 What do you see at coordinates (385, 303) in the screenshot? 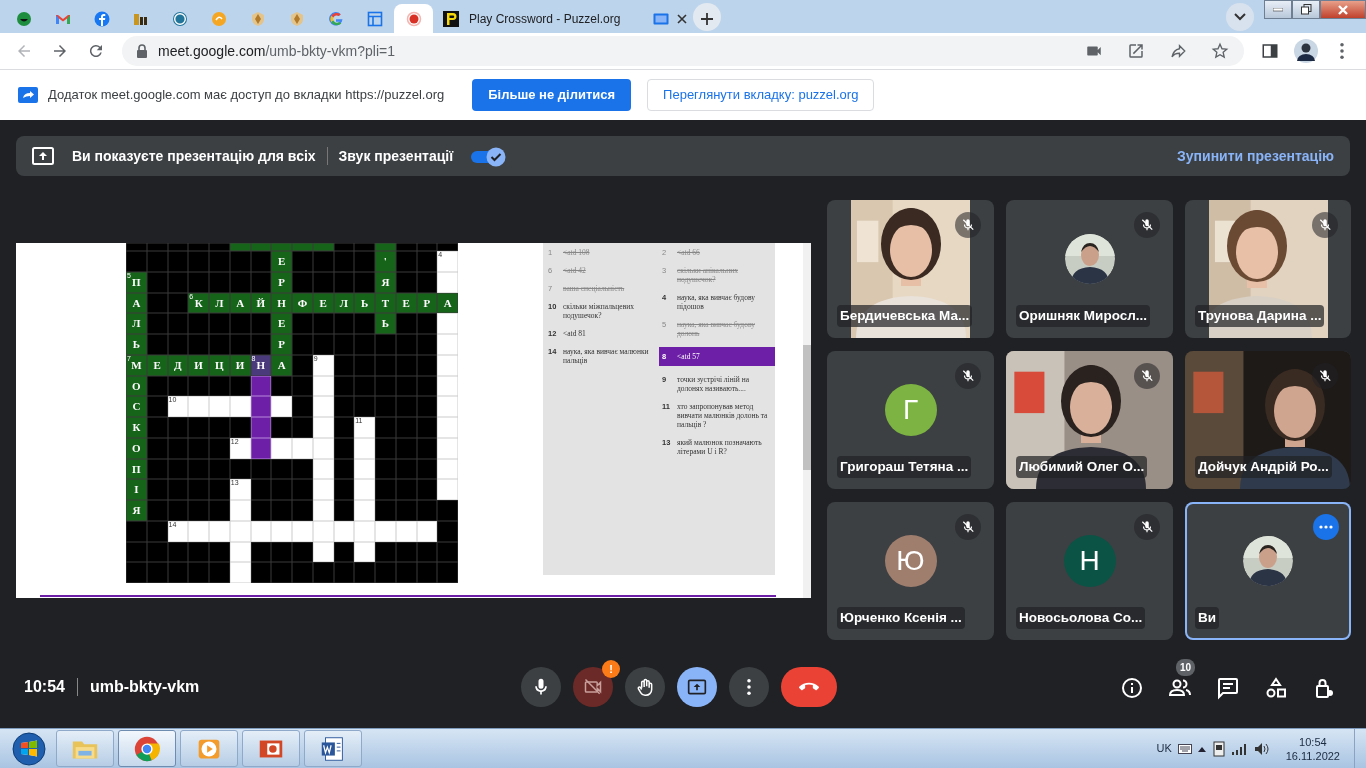
I see `crossword-cell: Т` at bounding box center [385, 303].